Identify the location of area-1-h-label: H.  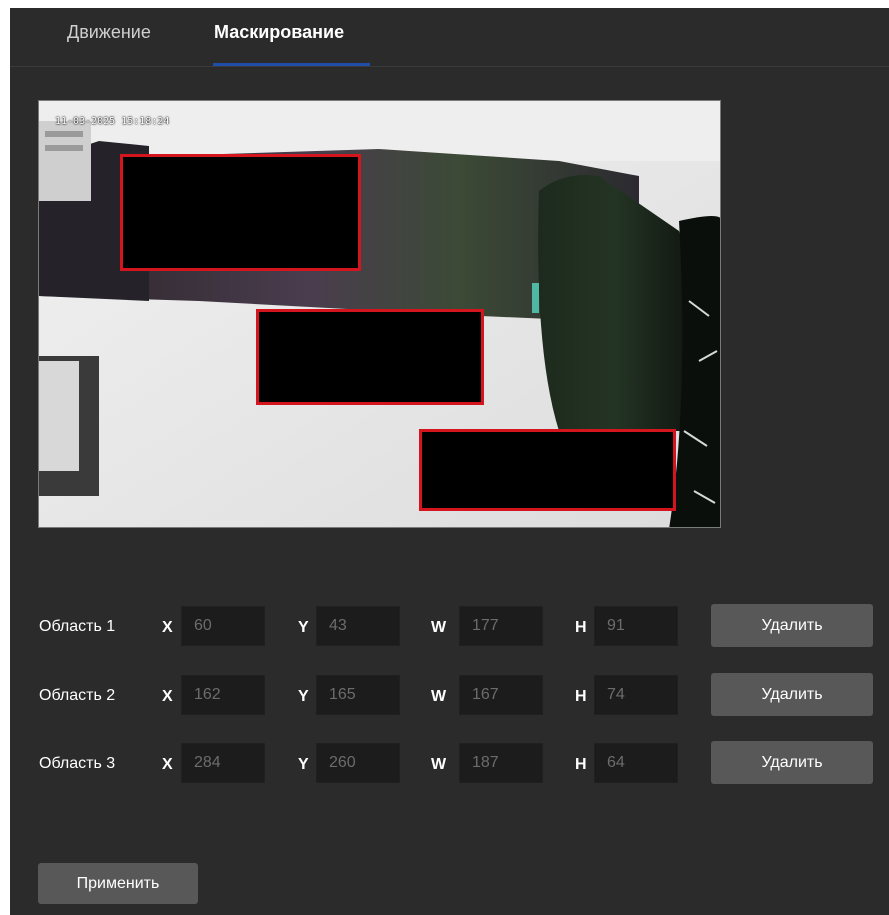
(581, 627).